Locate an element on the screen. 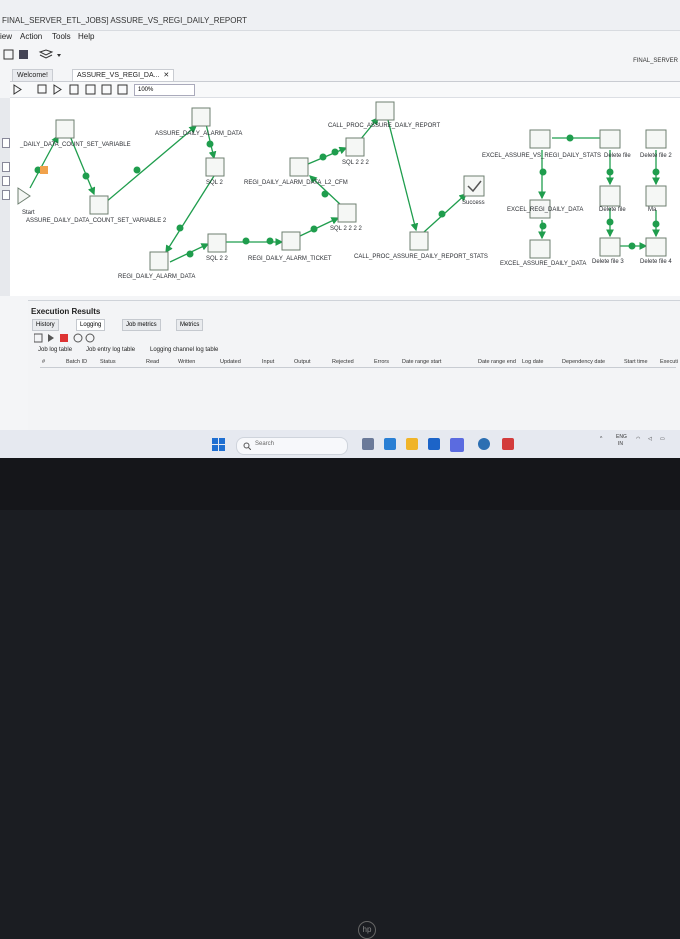 The image size is (680, 939). teams-icon is located at coordinates (457, 445).